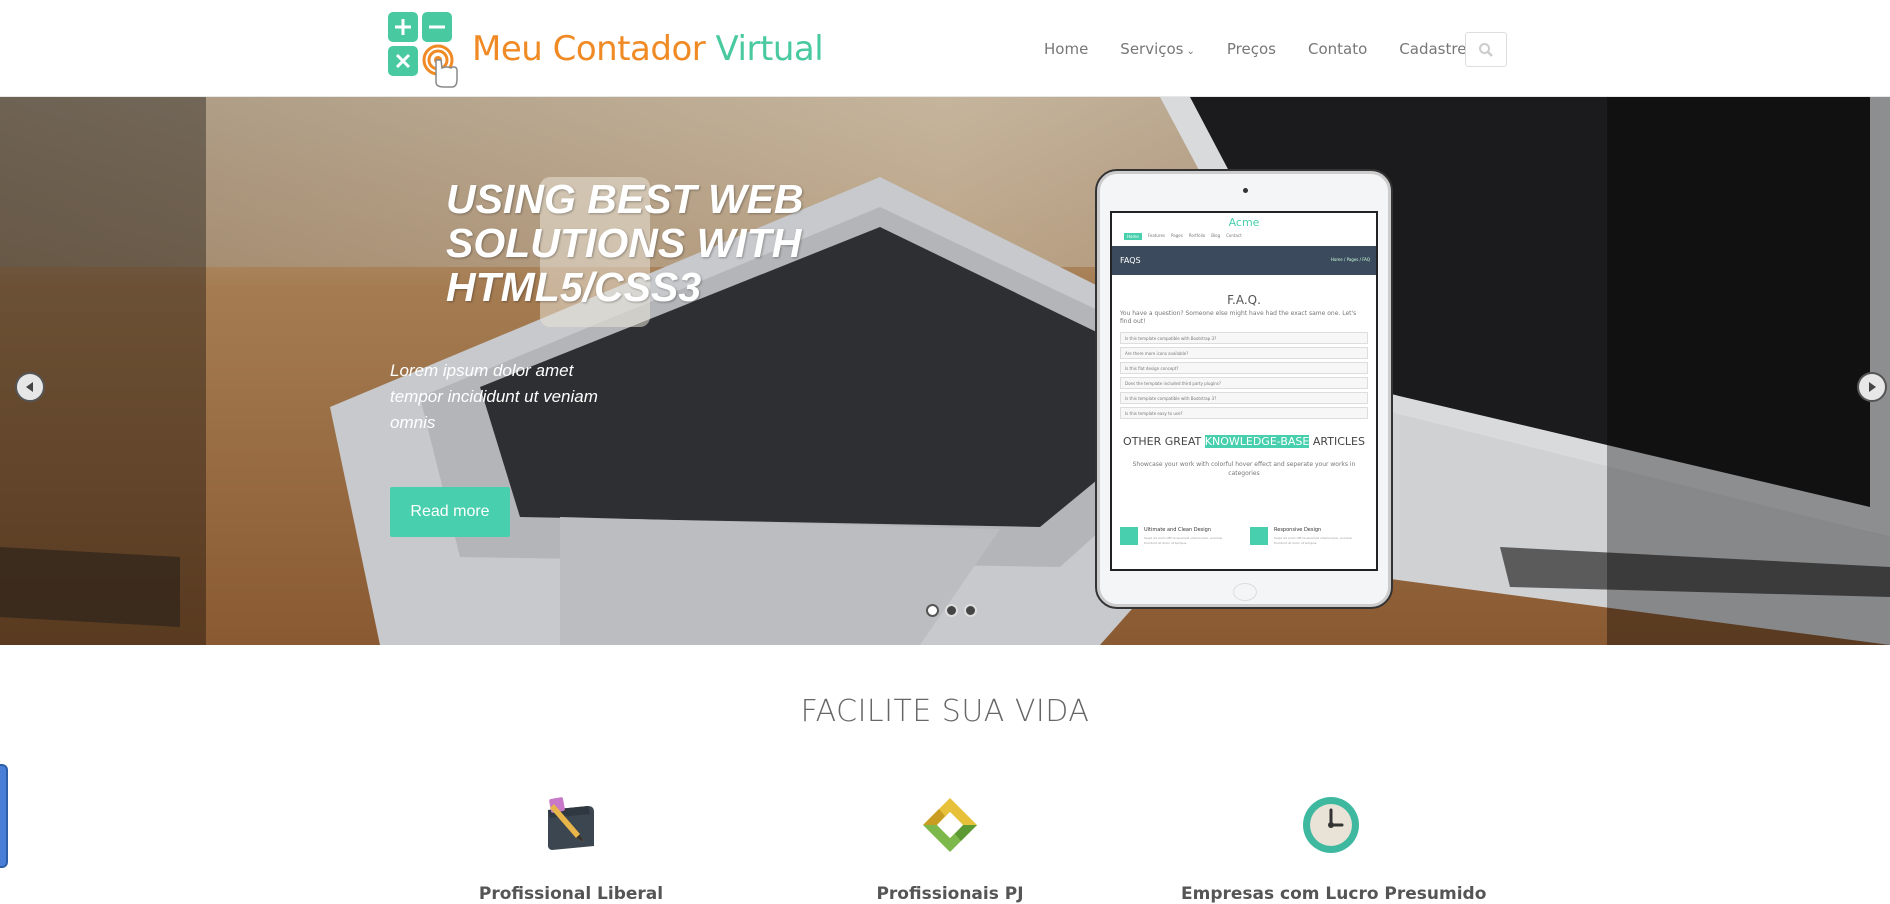 The height and width of the screenshot is (904, 1890). What do you see at coordinates (1190, 51) in the screenshot?
I see `chevron-down-icon: ⌄` at bounding box center [1190, 51].